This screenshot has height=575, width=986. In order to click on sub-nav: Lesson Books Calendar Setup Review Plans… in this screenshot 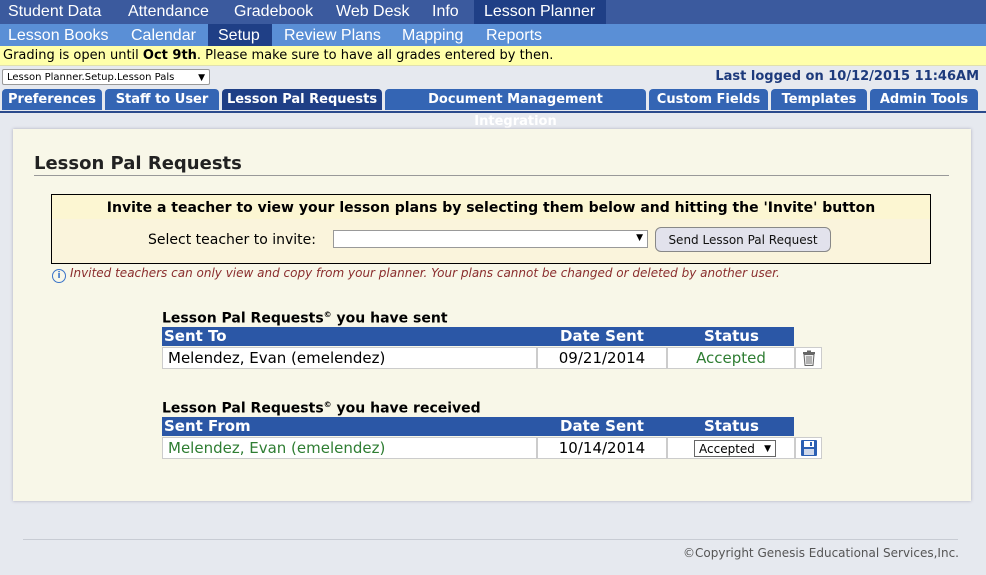, I will do `click(493, 35)`.